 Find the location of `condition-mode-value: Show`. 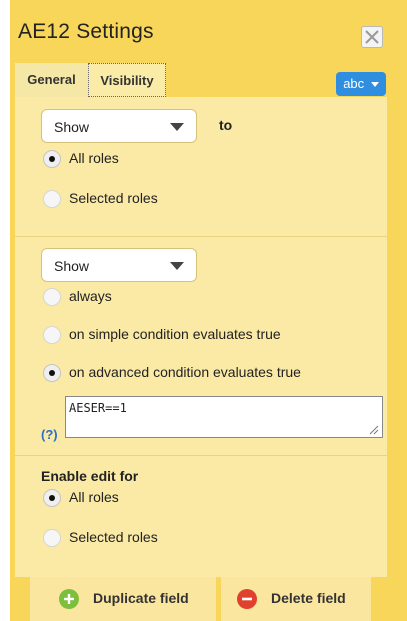

condition-mode-value: Show is located at coordinates (72, 266).